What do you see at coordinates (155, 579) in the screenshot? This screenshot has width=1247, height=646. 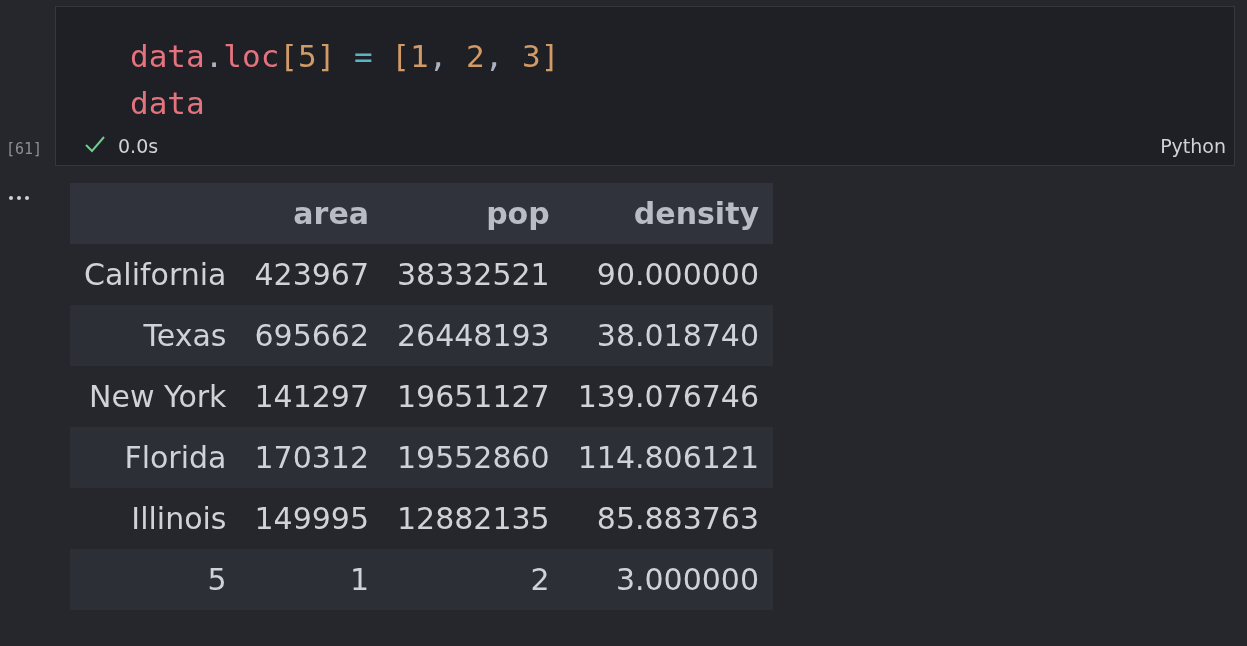 I see `row-index: 5` at bounding box center [155, 579].